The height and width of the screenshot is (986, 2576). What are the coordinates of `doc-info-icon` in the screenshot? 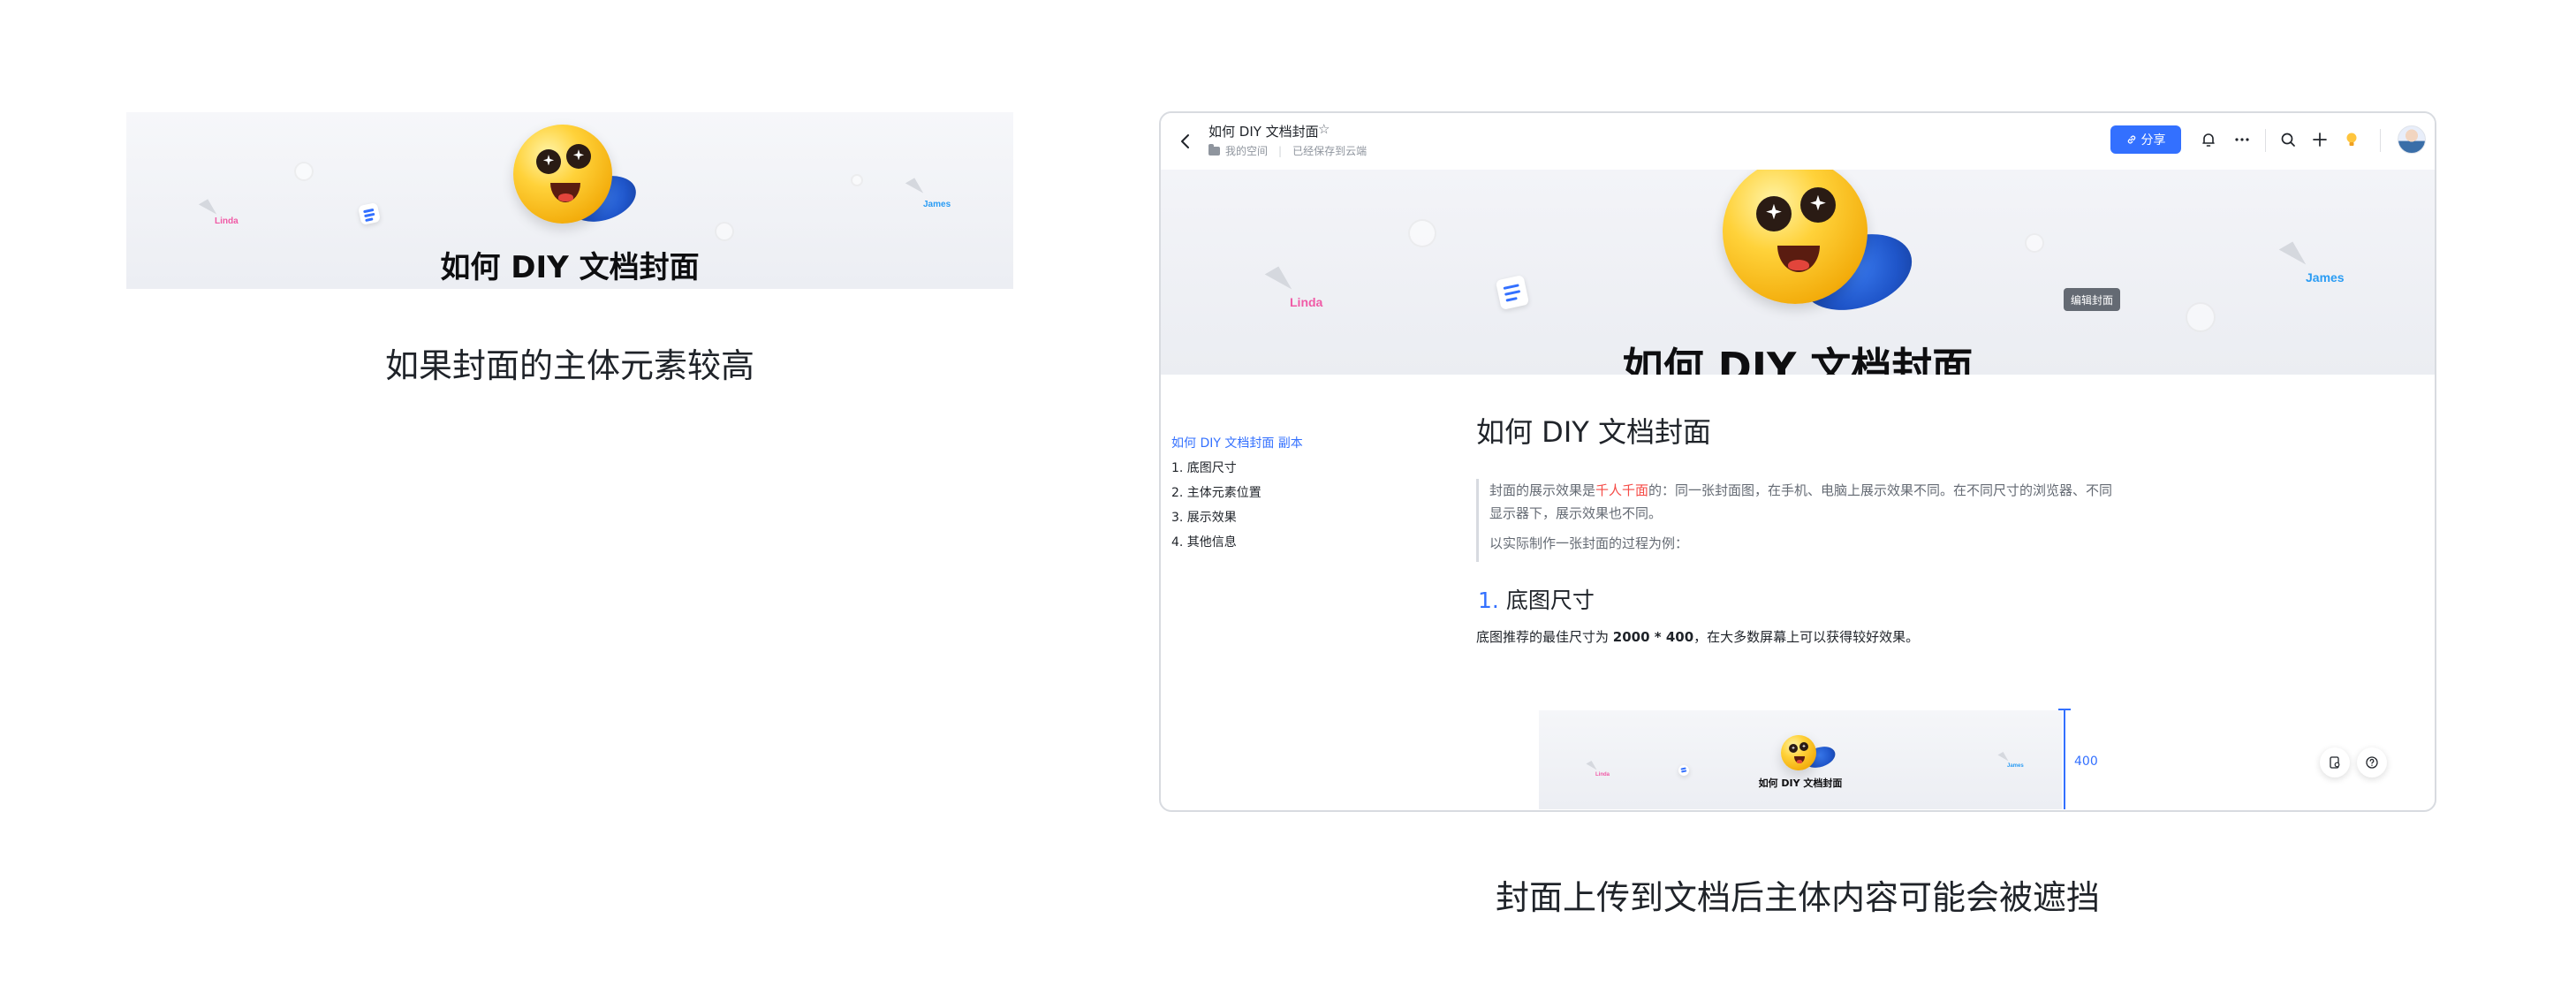 It's located at (2335, 762).